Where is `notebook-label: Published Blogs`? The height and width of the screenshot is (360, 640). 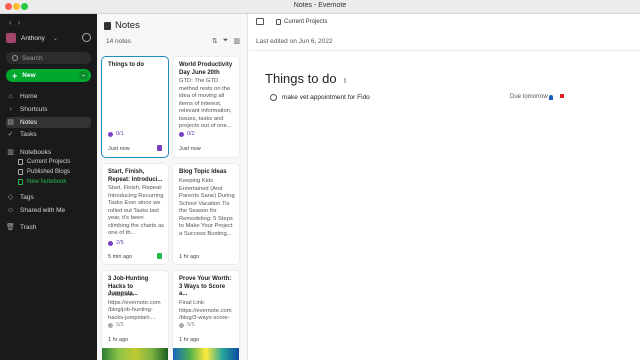
notebook-label: Published Blogs is located at coordinates (49, 172).